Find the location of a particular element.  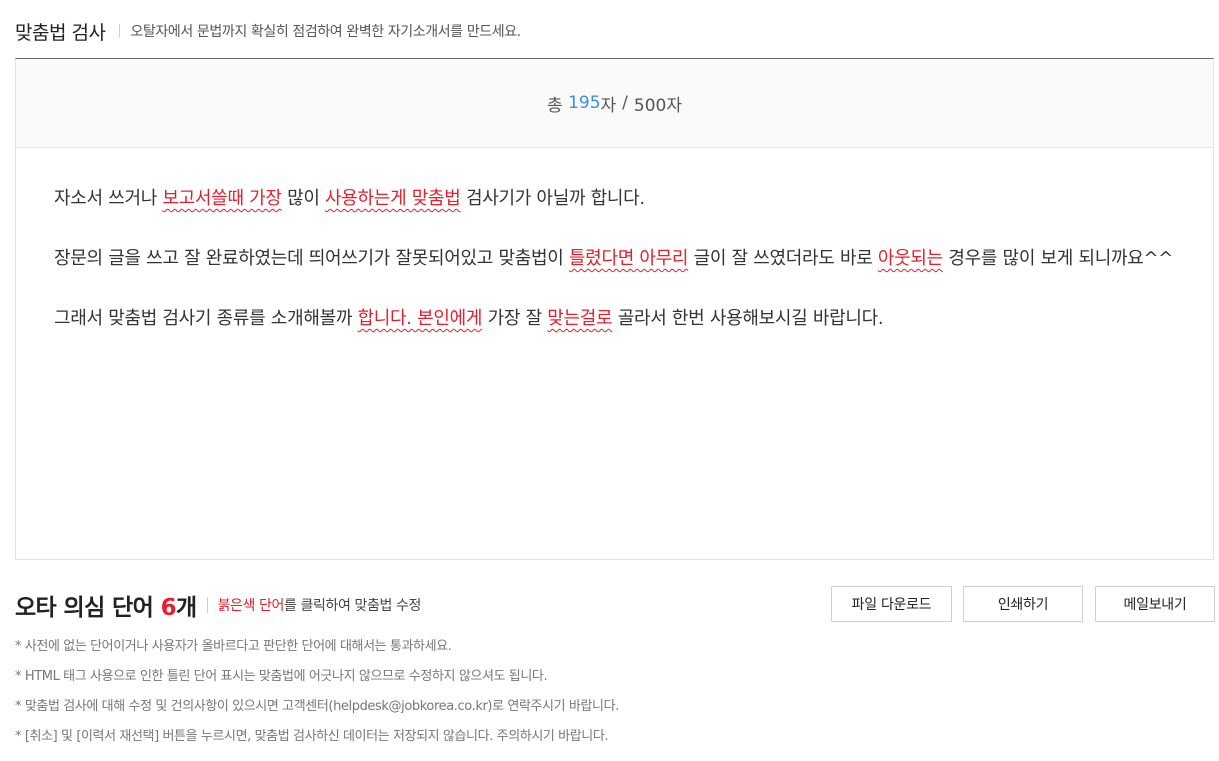

text-span: 글이 잘 쓰였더라도 바로 is located at coordinates (783, 258).